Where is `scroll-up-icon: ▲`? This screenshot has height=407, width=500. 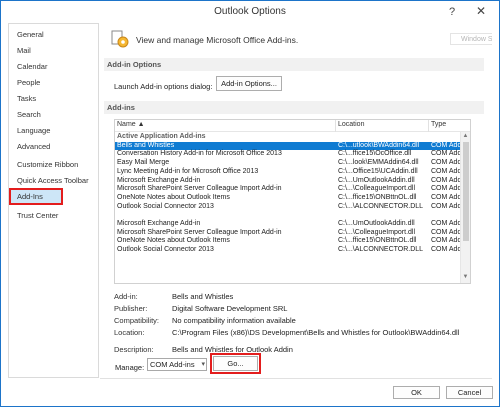 scroll-up-icon: ▲ is located at coordinates (465, 136).